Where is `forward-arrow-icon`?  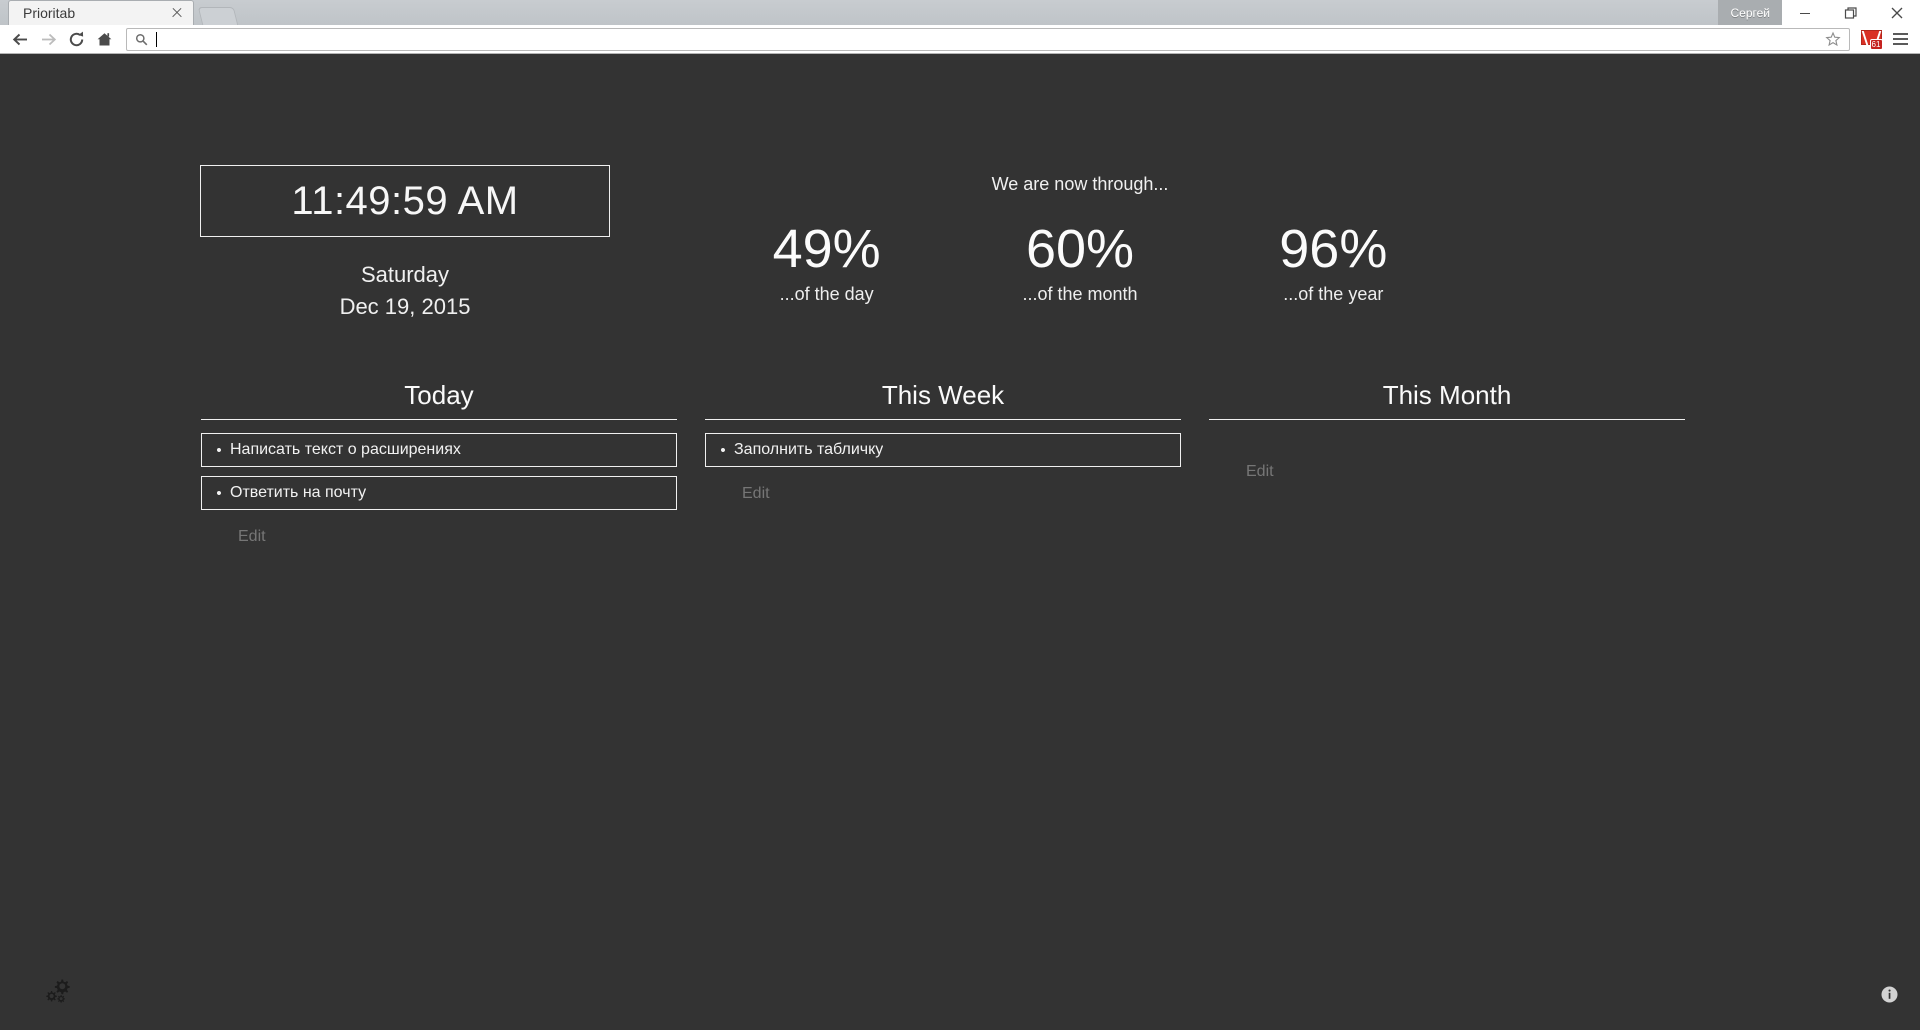 forward-arrow-icon is located at coordinates (48, 39).